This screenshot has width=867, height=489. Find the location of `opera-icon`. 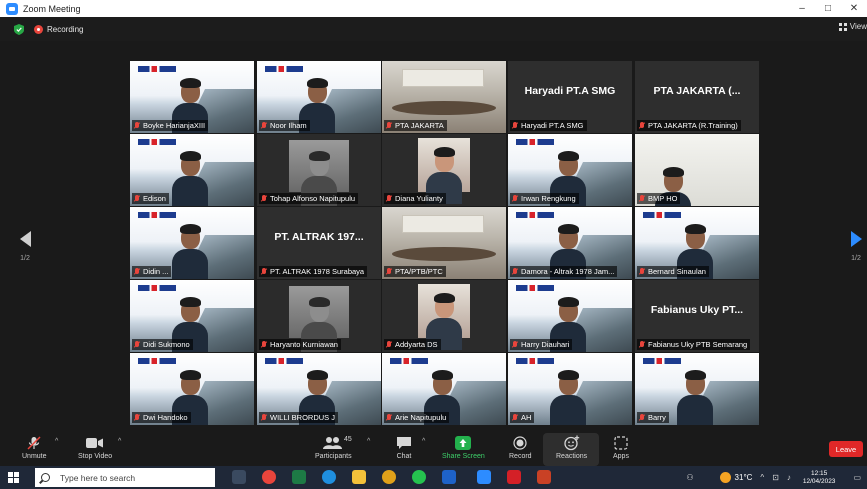

opera-icon is located at coordinates (269, 477).